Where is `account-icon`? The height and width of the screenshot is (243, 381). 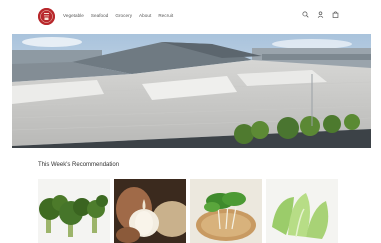 account-icon is located at coordinates (320, 14).